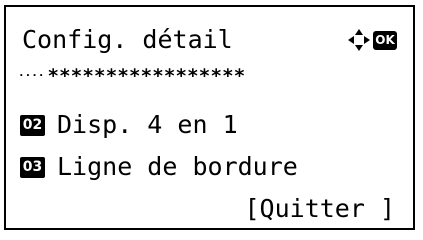 The height and width of the screenshot is (240, 423). Describe the element at coordinates (31, 75) in the screenshot. I see `input-mask-lead: ····` at that location.